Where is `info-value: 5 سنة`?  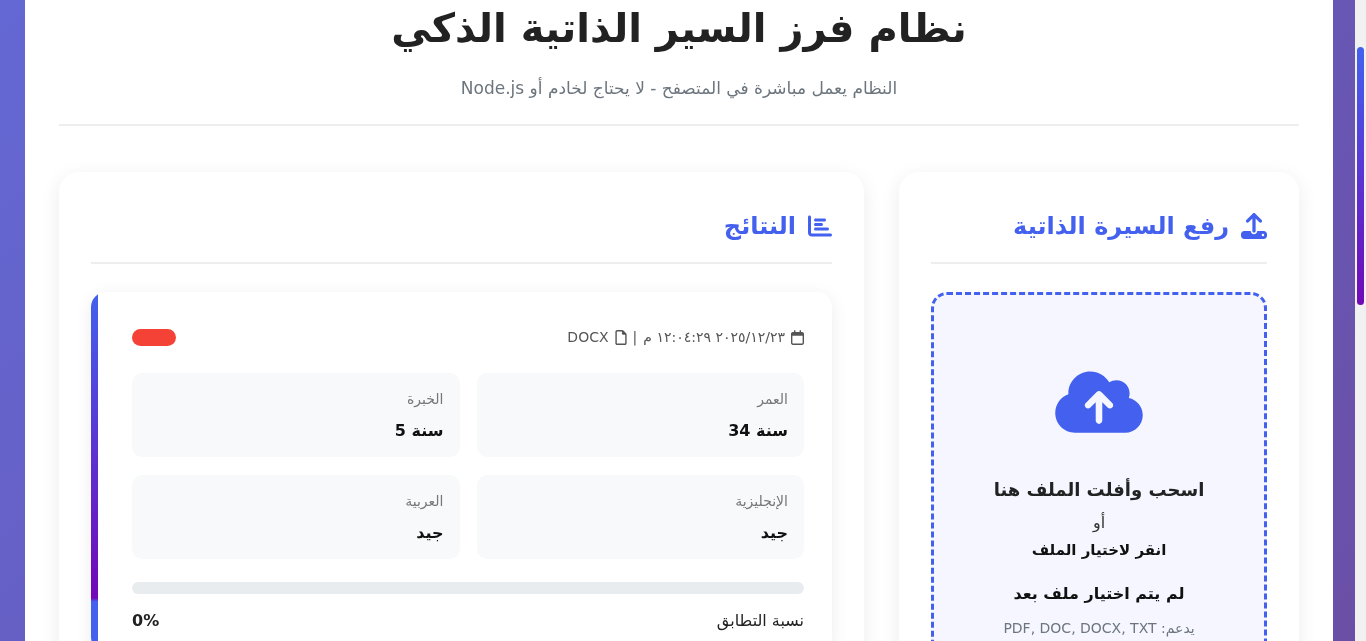
info-value: 5 سنة is located at coordinates (418, 431).